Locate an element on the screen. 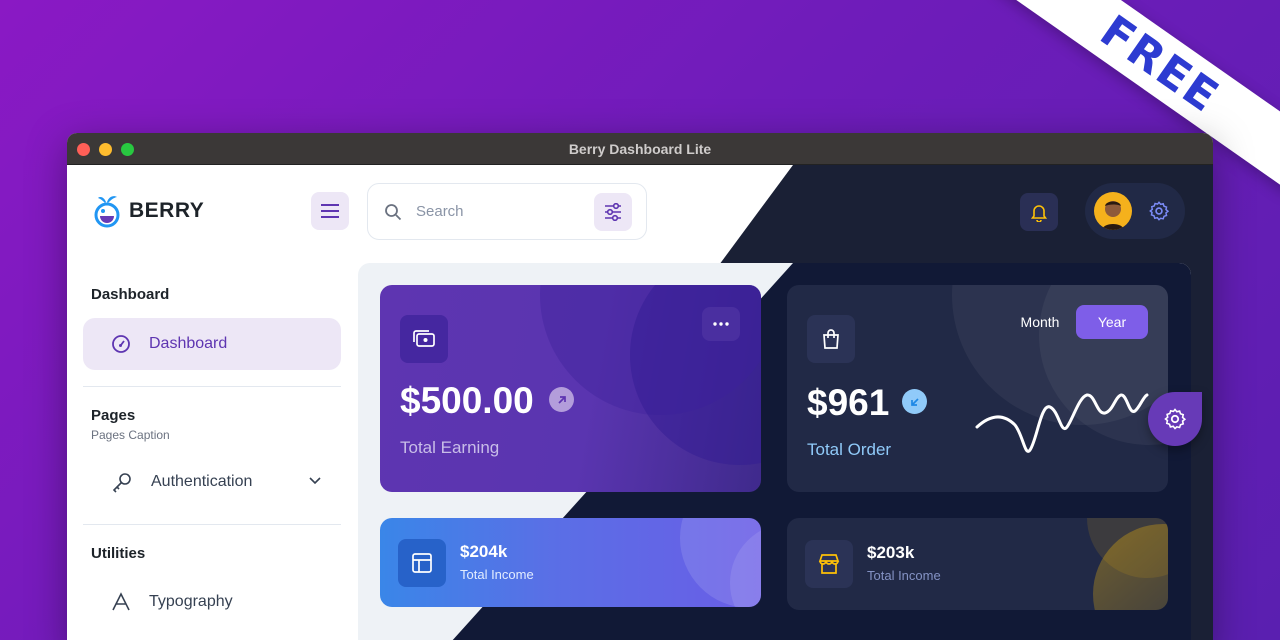 This screenshot has width=1280, height=640. total-income-card-blue: $204k Total Income is located at coordinates (570, 562).